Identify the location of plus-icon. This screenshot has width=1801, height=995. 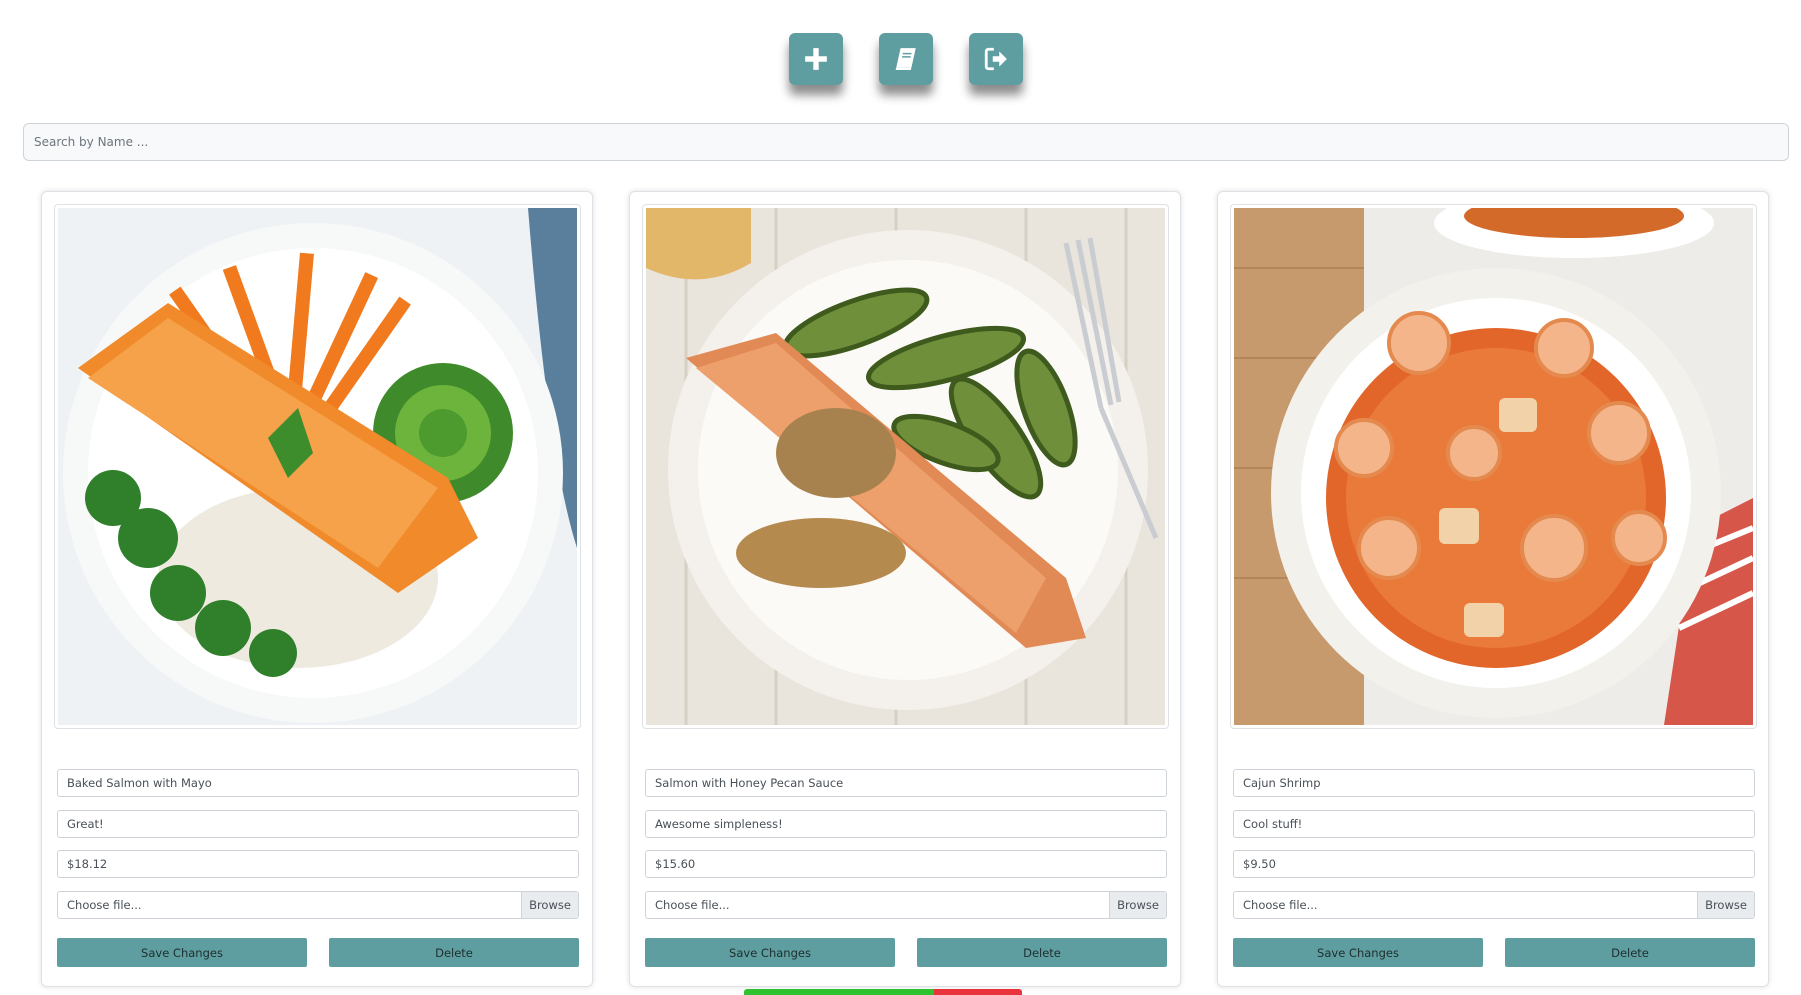
(816, 59).